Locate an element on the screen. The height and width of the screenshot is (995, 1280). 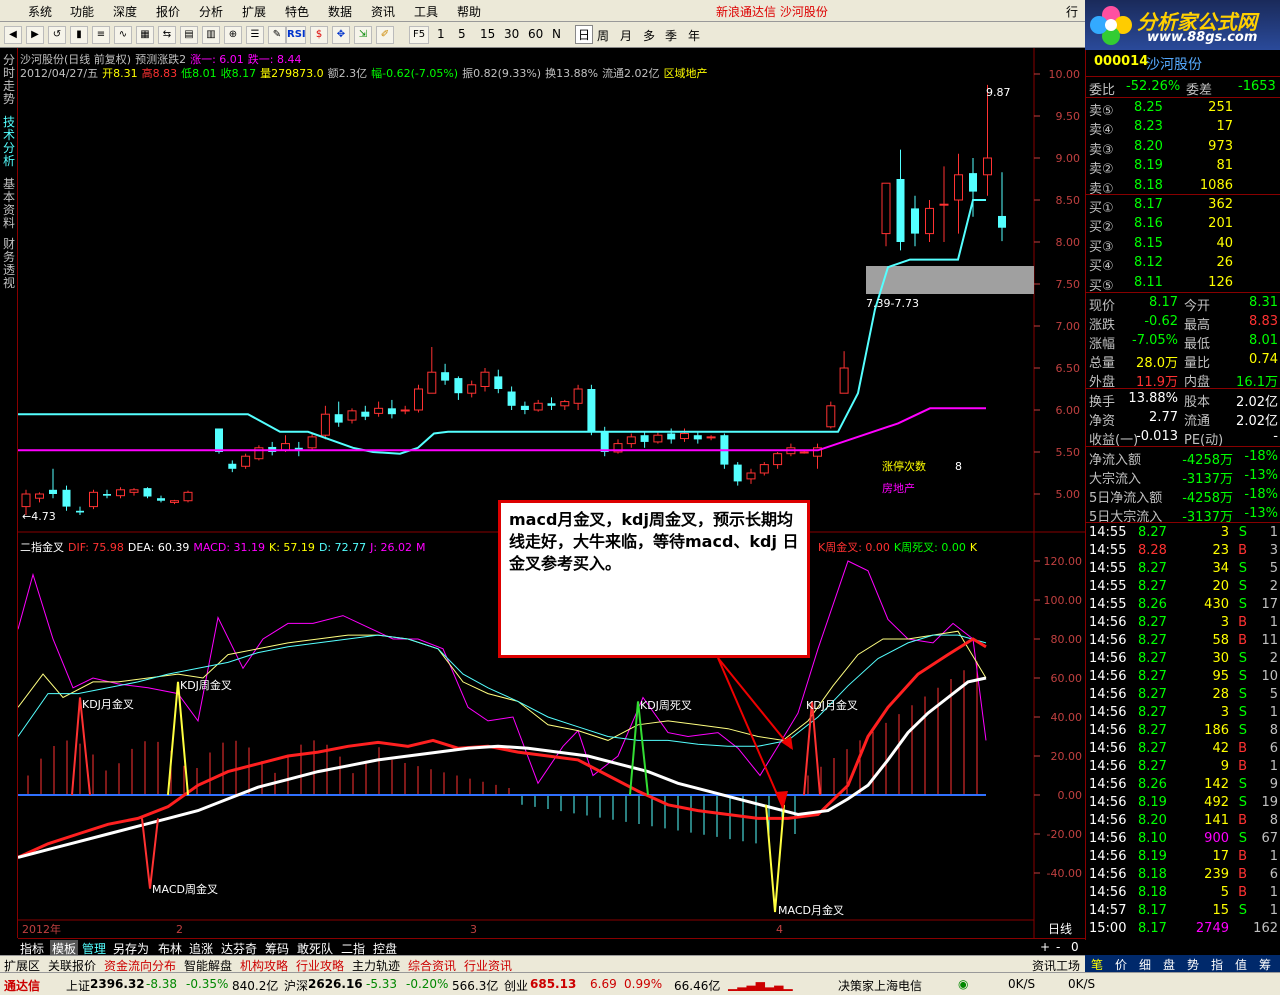
bar-icon: ≡ is located at coordinates (101, 35).